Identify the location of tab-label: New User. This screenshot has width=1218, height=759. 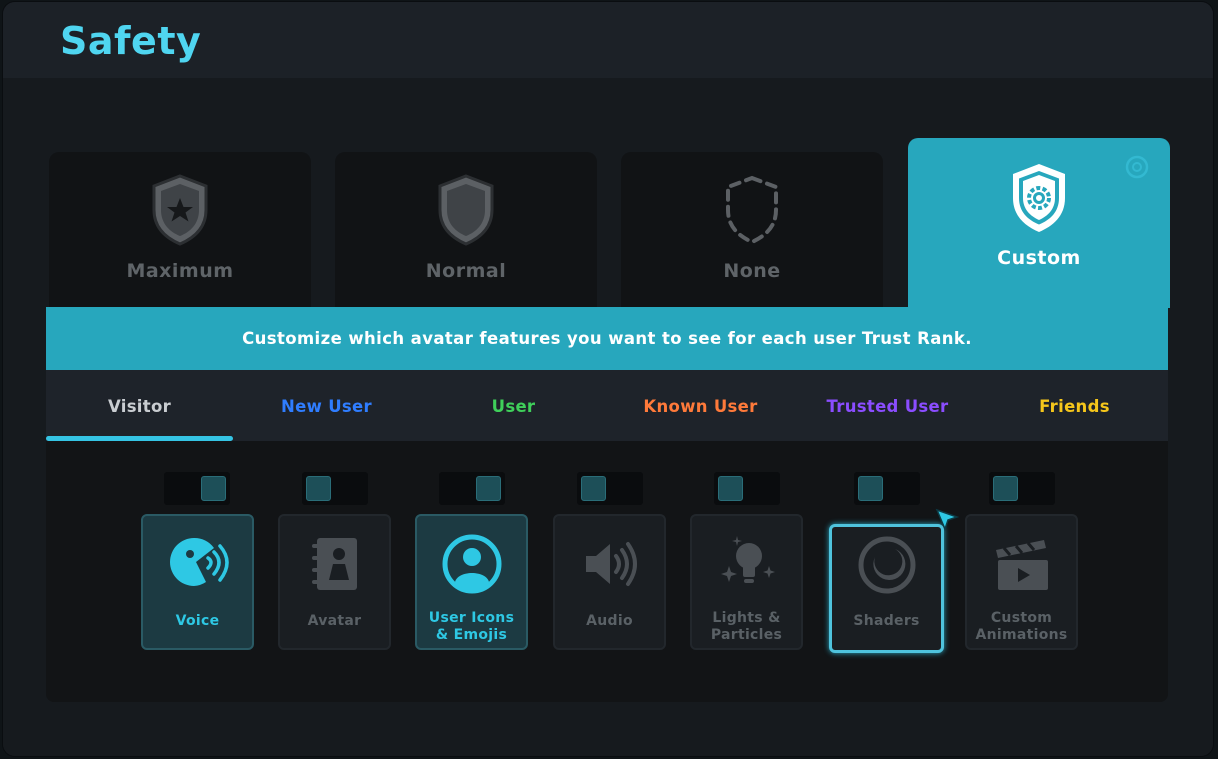
(326, 406).